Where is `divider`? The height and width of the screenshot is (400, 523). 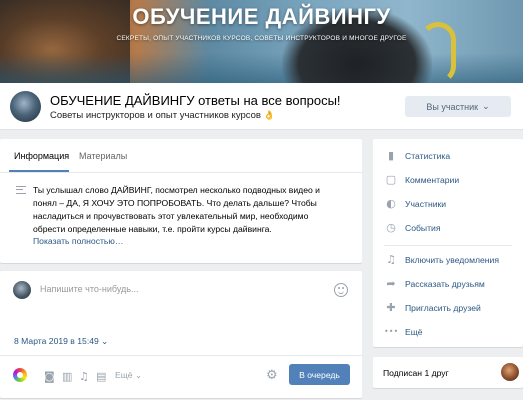 divider is located at coordinates (448, 245).